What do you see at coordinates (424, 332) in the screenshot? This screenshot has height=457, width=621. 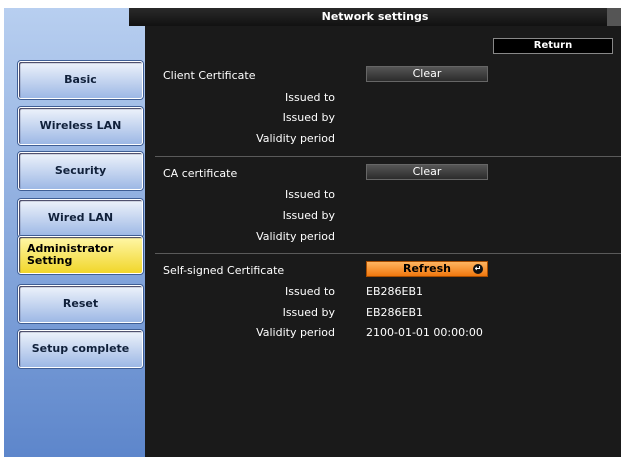 I see `self-validity-value: 2100-01-01 00:00:00` at bounding box center [424, 332].